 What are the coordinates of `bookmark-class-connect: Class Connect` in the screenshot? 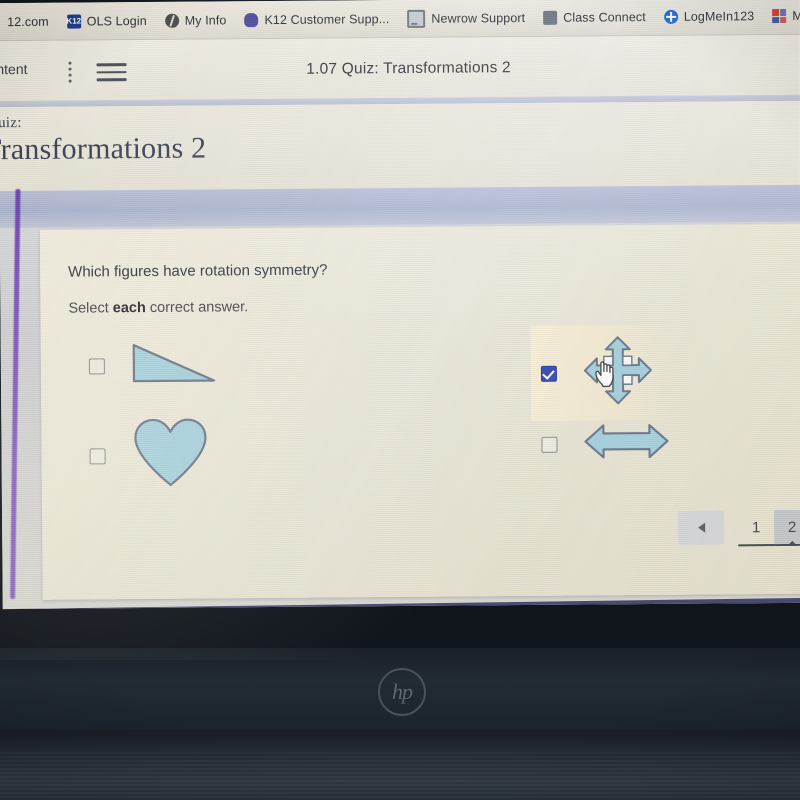 It's located at (594, 17).